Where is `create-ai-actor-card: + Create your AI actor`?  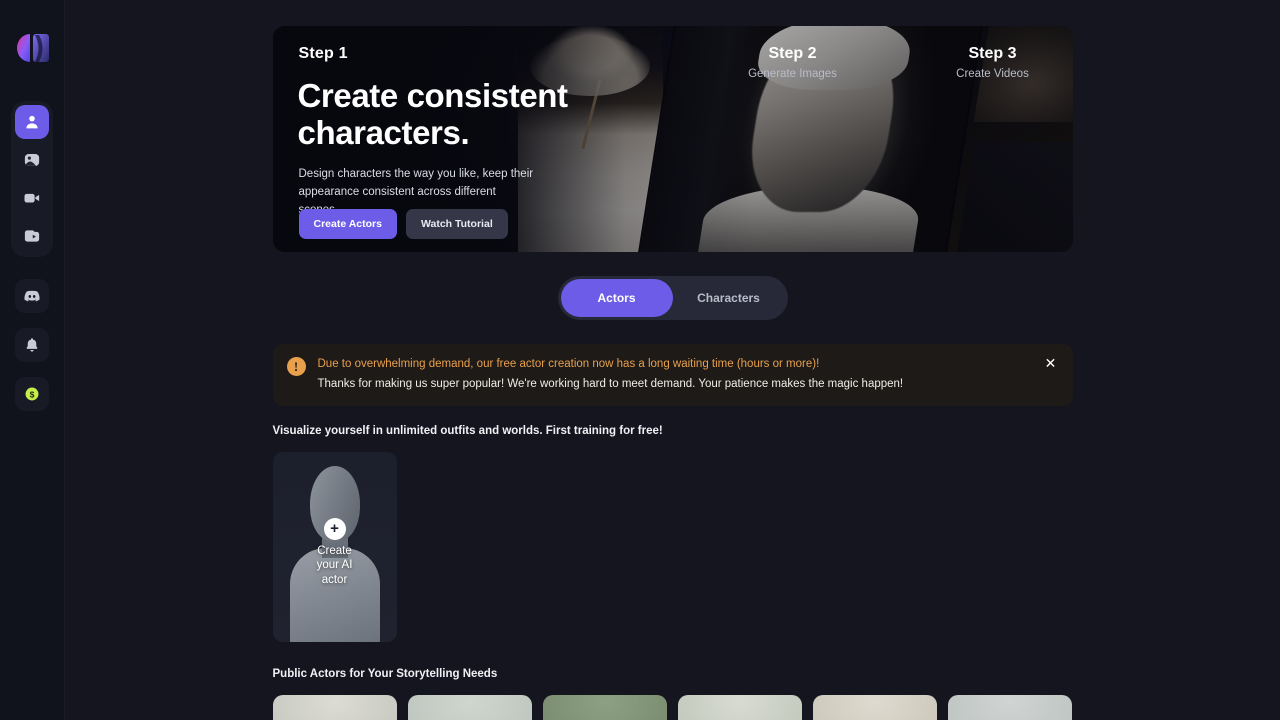
create-ai-actor-card: + Create your AI actor is located at coordinates (334, 546).